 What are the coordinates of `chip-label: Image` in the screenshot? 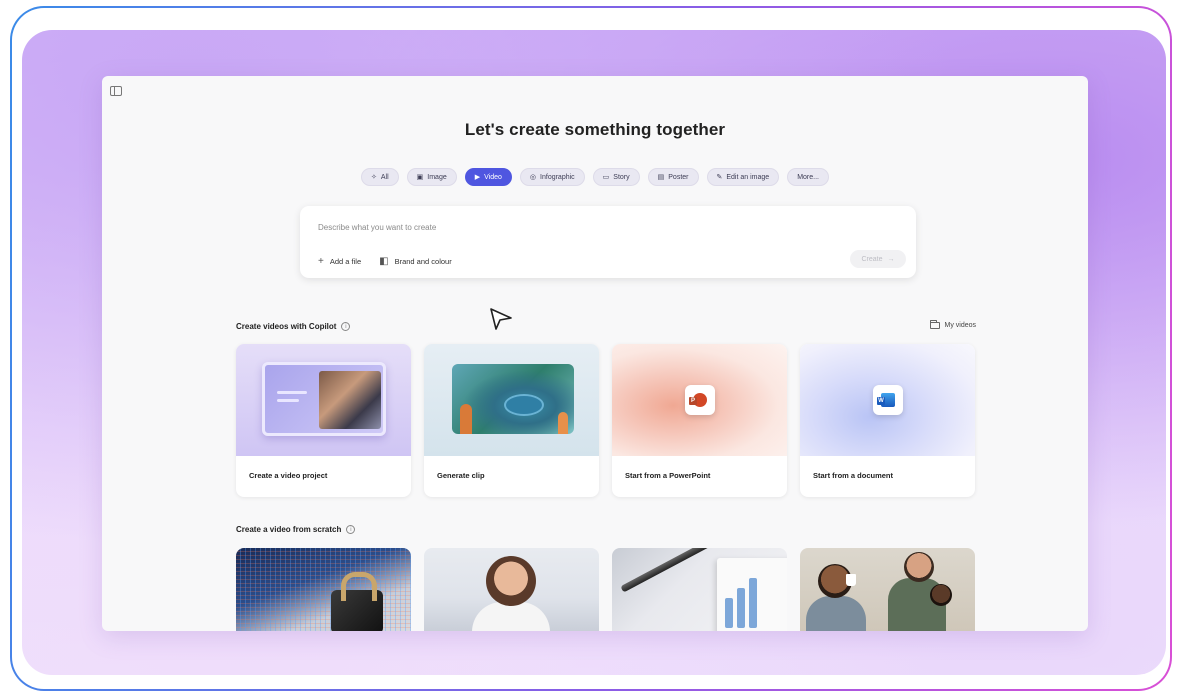 It's located at (437, 177).